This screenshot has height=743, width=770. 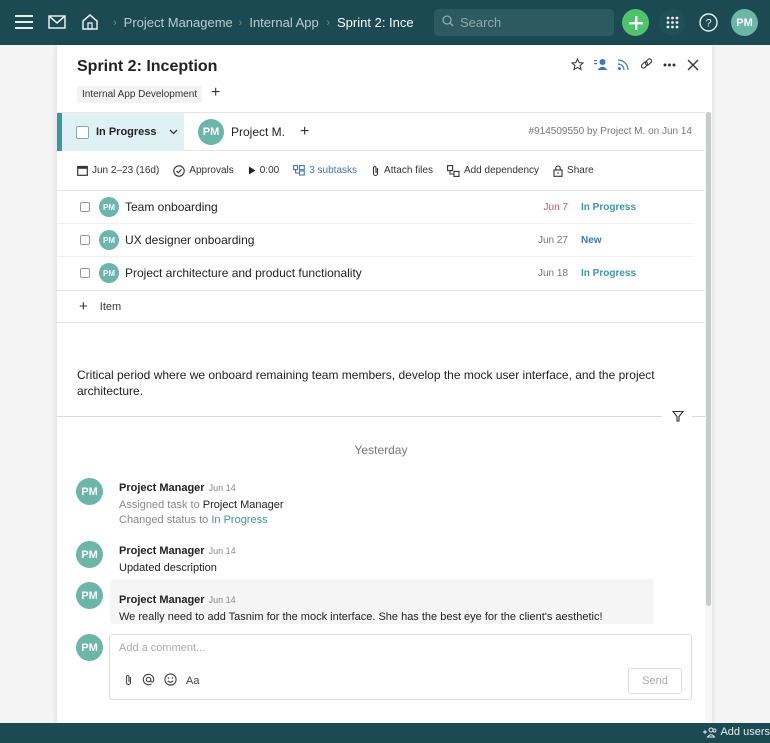 What do you see at coordinates (140, 94) in the screenshot?
I see `project-tag: Internal App Development` at bounding box center [140, 94].